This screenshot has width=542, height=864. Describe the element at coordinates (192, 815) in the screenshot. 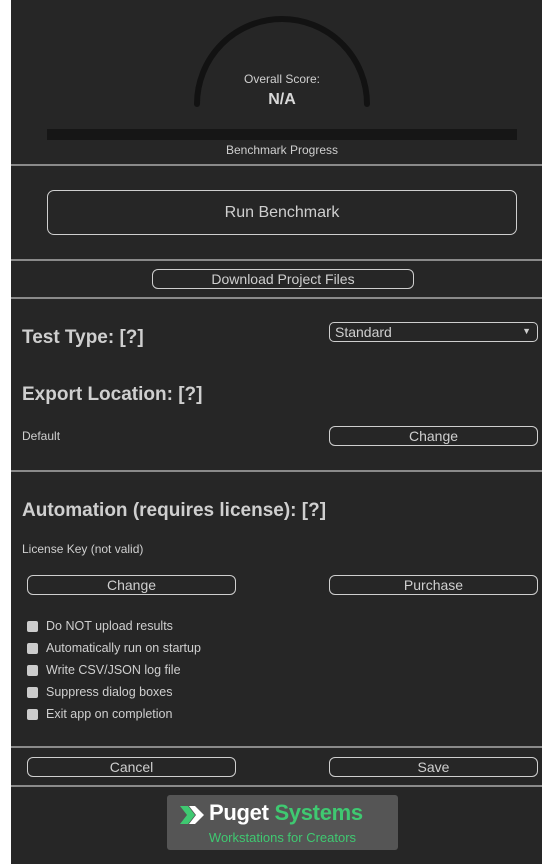

I see `chevron-logo-icon` at that location.